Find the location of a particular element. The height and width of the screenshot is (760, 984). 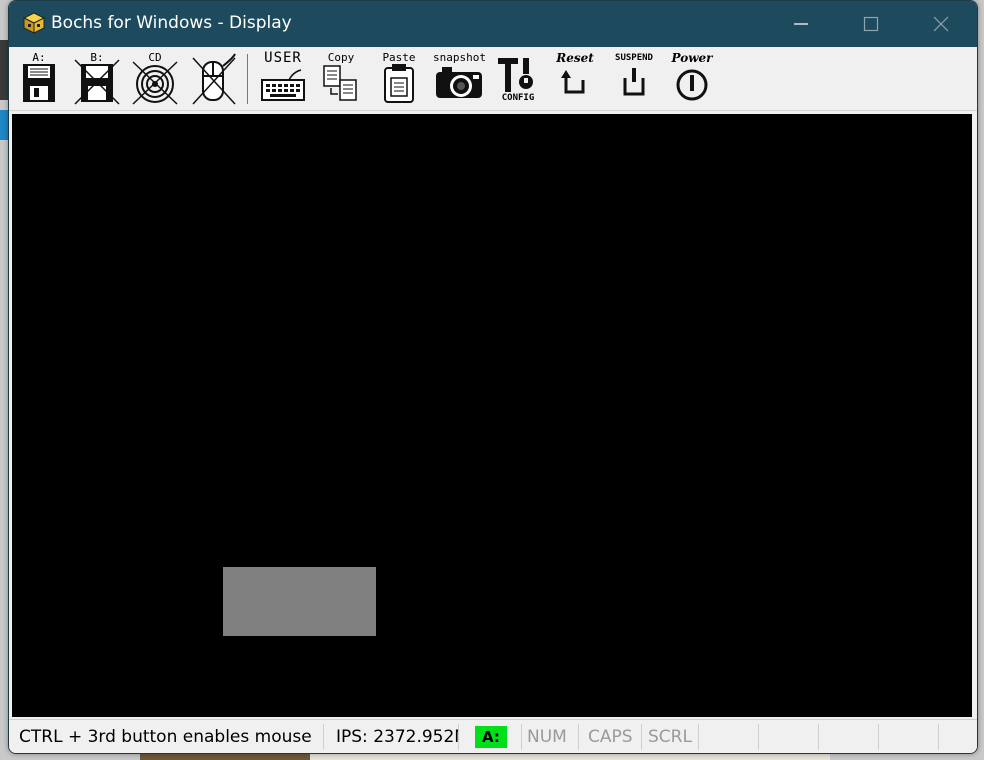

caps-lock-indicator: CAPS is located at coordinates (613, 737).